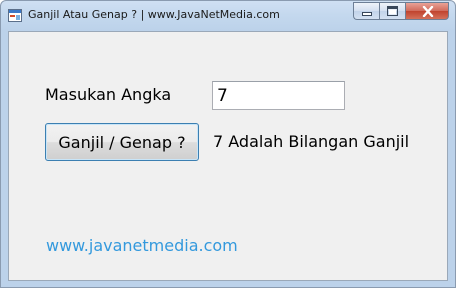 Image resolution: width=456 pixels, height=288 pixels. I want to click on maximize-button, so click(392, 11).